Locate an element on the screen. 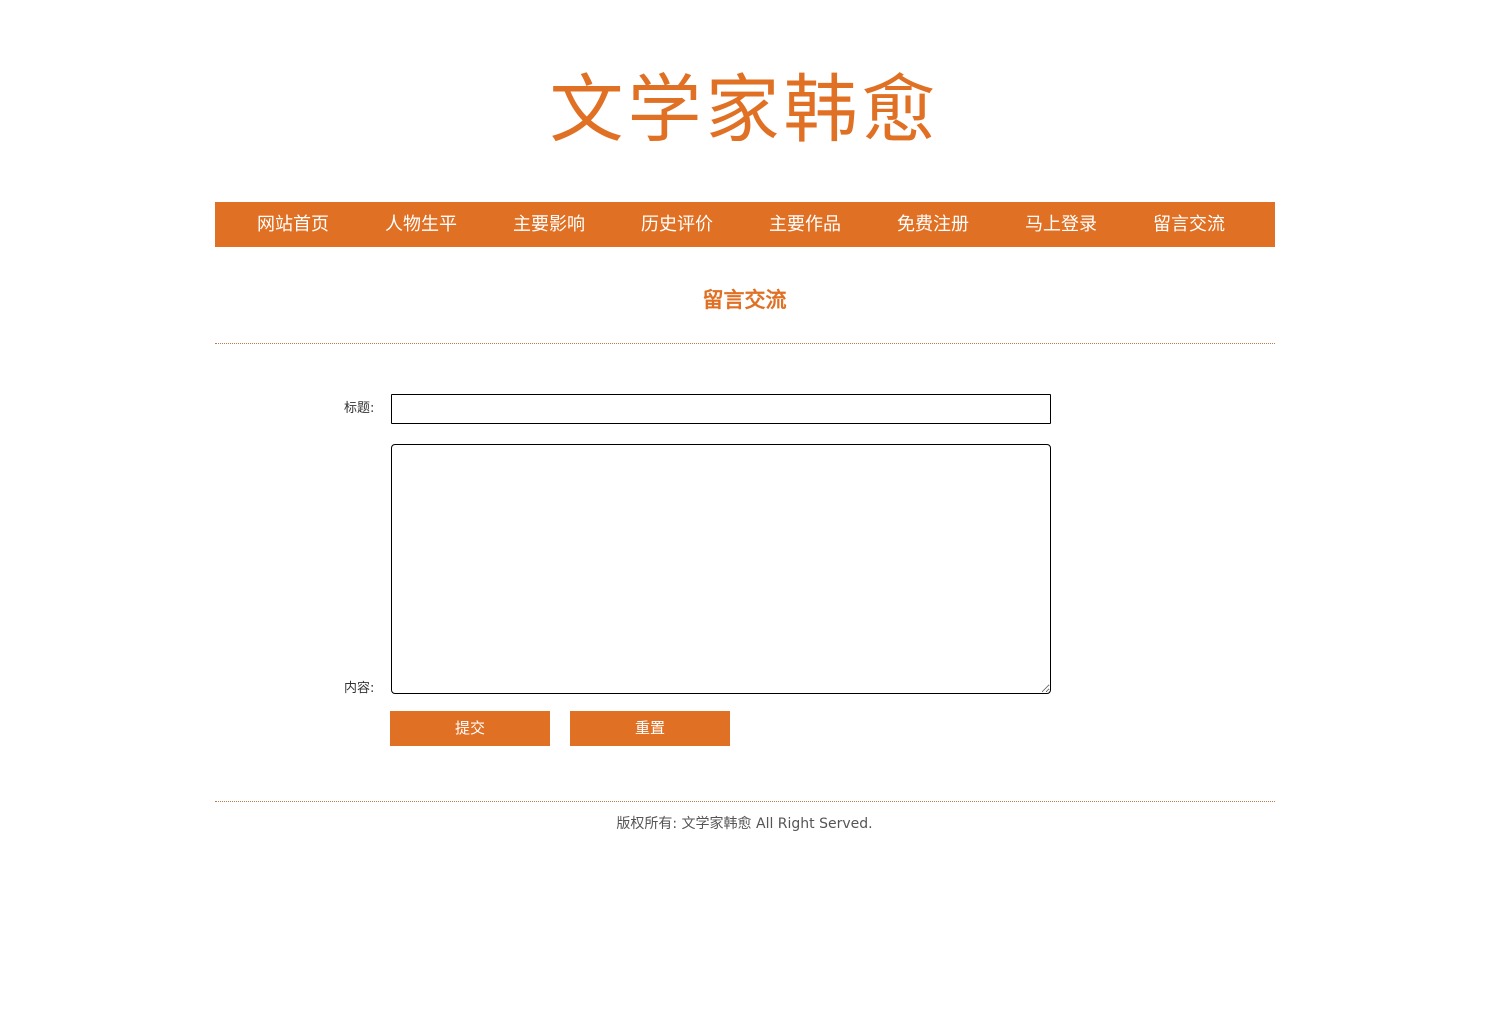  page-title: 留言交流 is located at coordinates (744, 300).